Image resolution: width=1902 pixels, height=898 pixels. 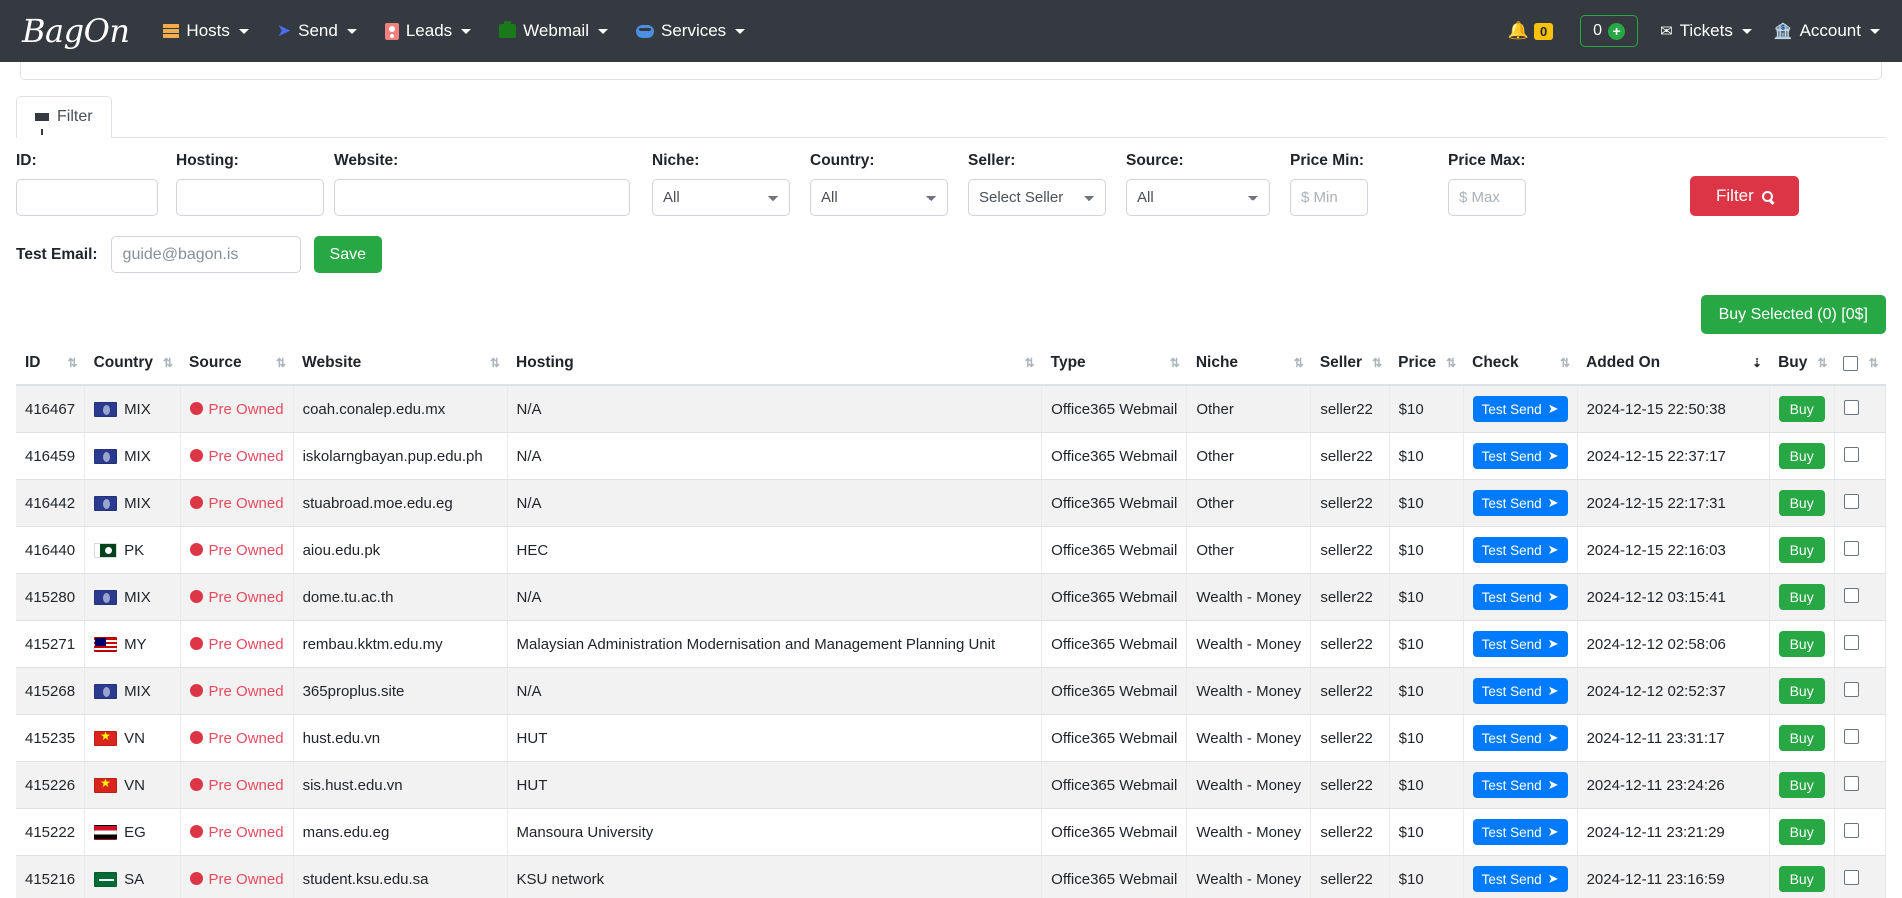 What do you see at coordinates (1757, 363) in the screenshot?
I see `sort-icon-added-on-desc: ⇣` at bounding box center [1757, 363].